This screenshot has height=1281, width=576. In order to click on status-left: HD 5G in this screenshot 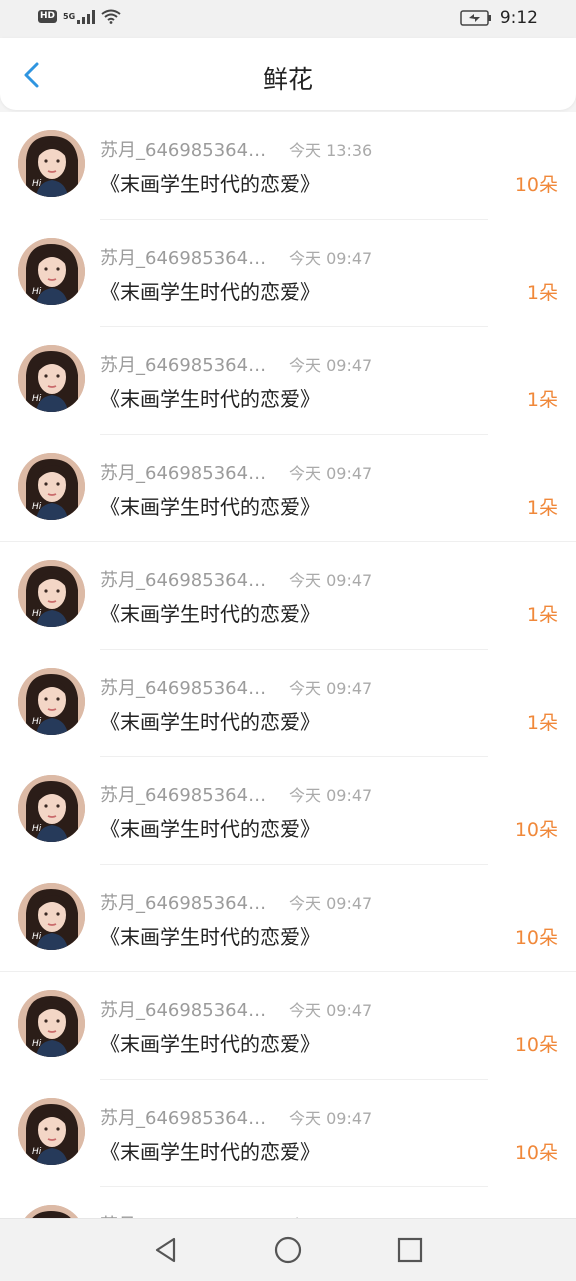, I will do `click(79, 16)`.